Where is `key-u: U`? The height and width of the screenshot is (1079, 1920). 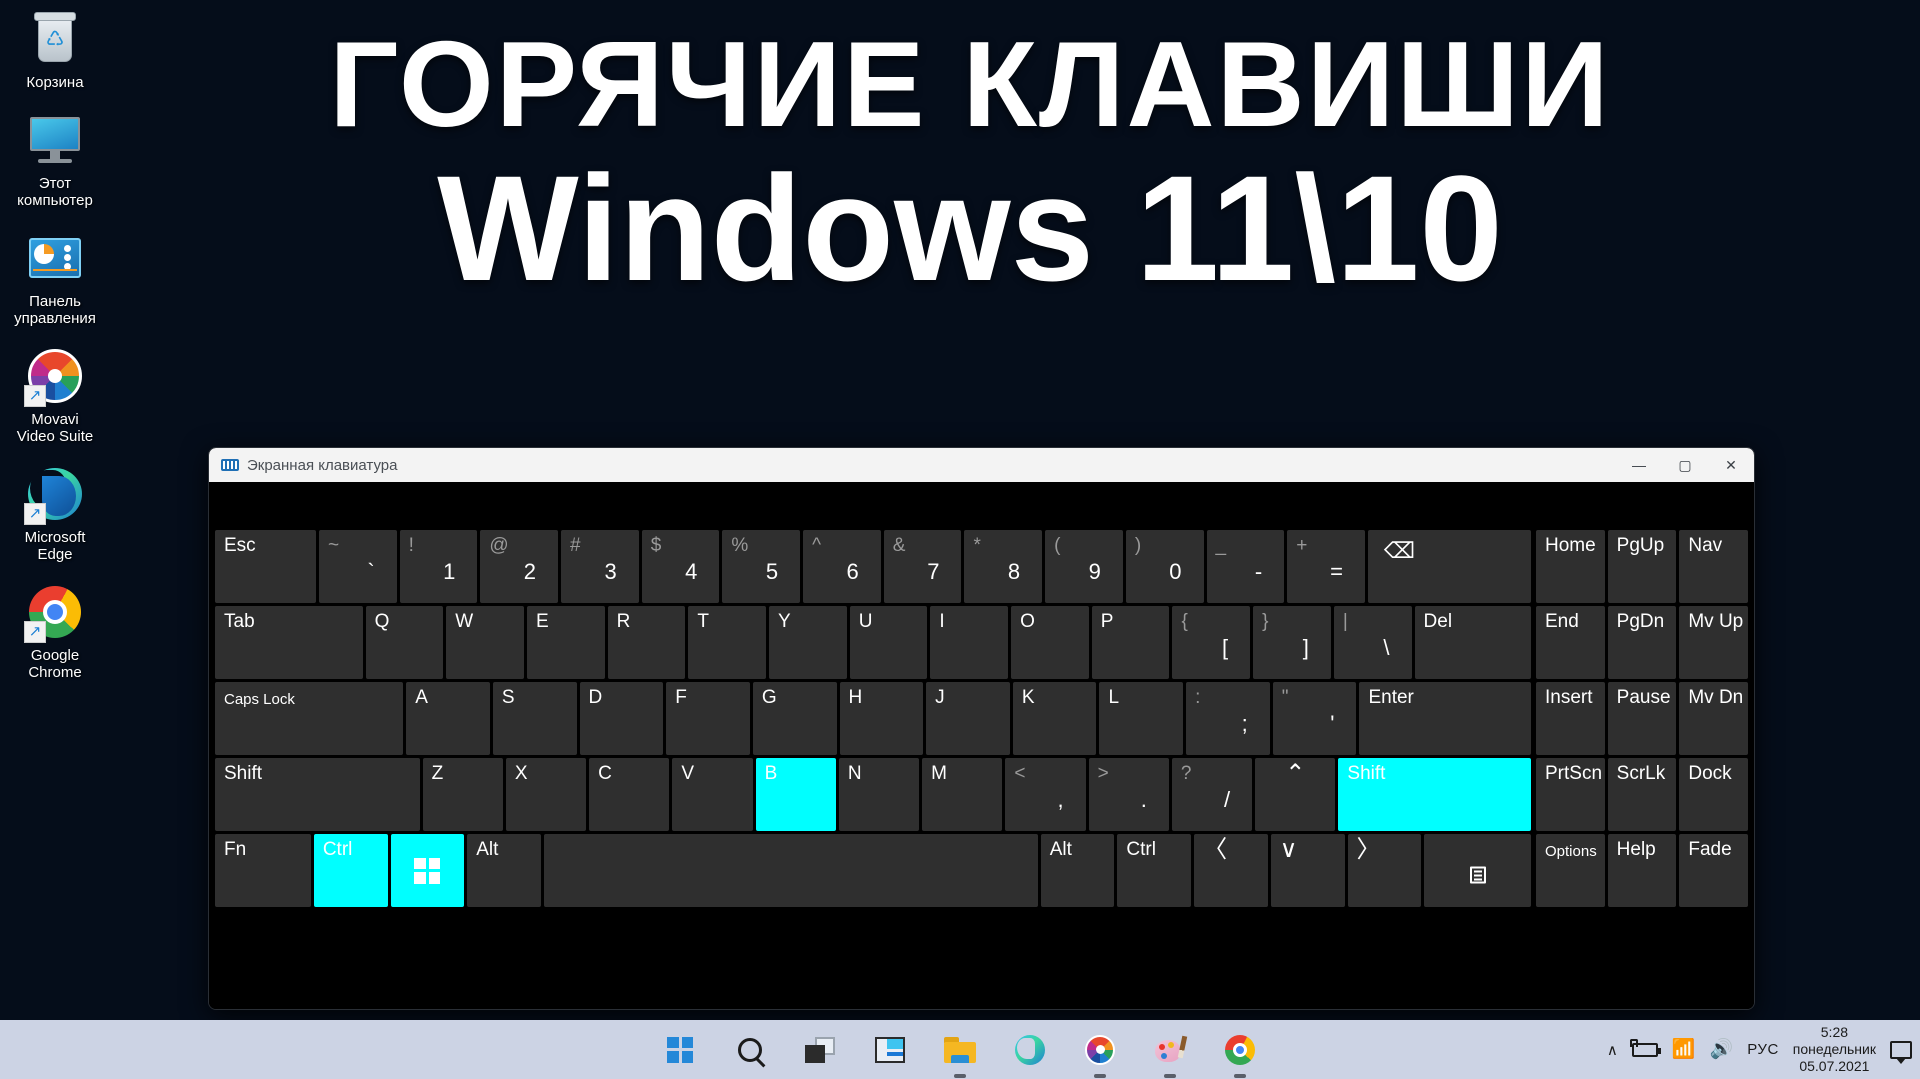 key-u: U is located at coordinates (888, 642).